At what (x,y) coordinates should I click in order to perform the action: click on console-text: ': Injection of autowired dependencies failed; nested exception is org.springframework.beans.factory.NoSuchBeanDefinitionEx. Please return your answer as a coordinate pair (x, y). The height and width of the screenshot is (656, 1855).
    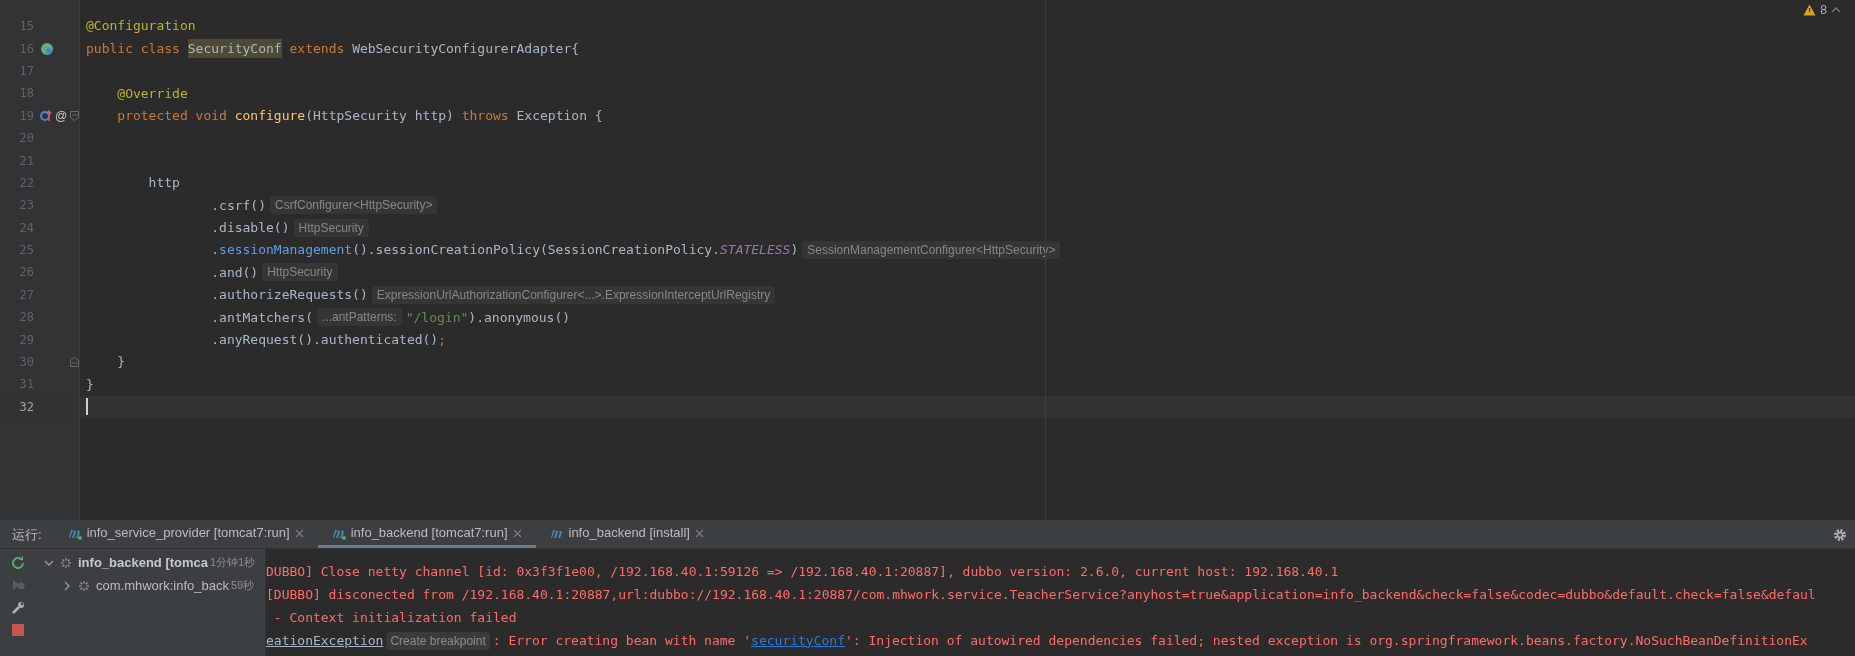
    Looking at the image, I should click on (1326, 640).